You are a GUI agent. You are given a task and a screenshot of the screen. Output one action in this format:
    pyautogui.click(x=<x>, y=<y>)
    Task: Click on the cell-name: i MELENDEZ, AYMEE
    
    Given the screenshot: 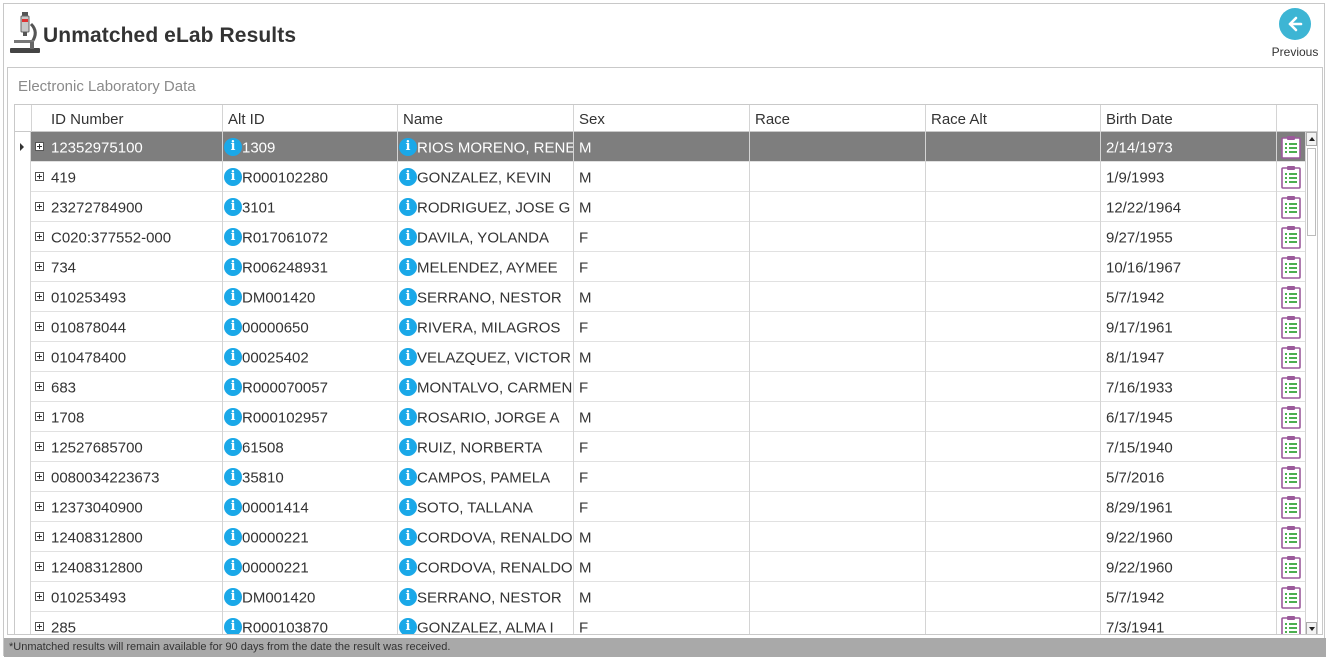 What is the action you would take?
    pyautogui.click(x=485, y=267)
    